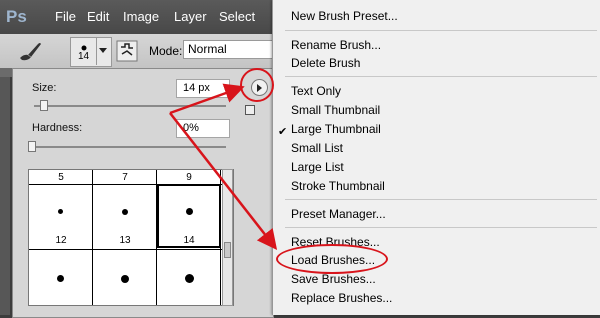 The height and width of the screenshot is (318, 600). Describe the element at coordinates (125, 240) in the screenshot. I see `brush-label: 13` at that location.